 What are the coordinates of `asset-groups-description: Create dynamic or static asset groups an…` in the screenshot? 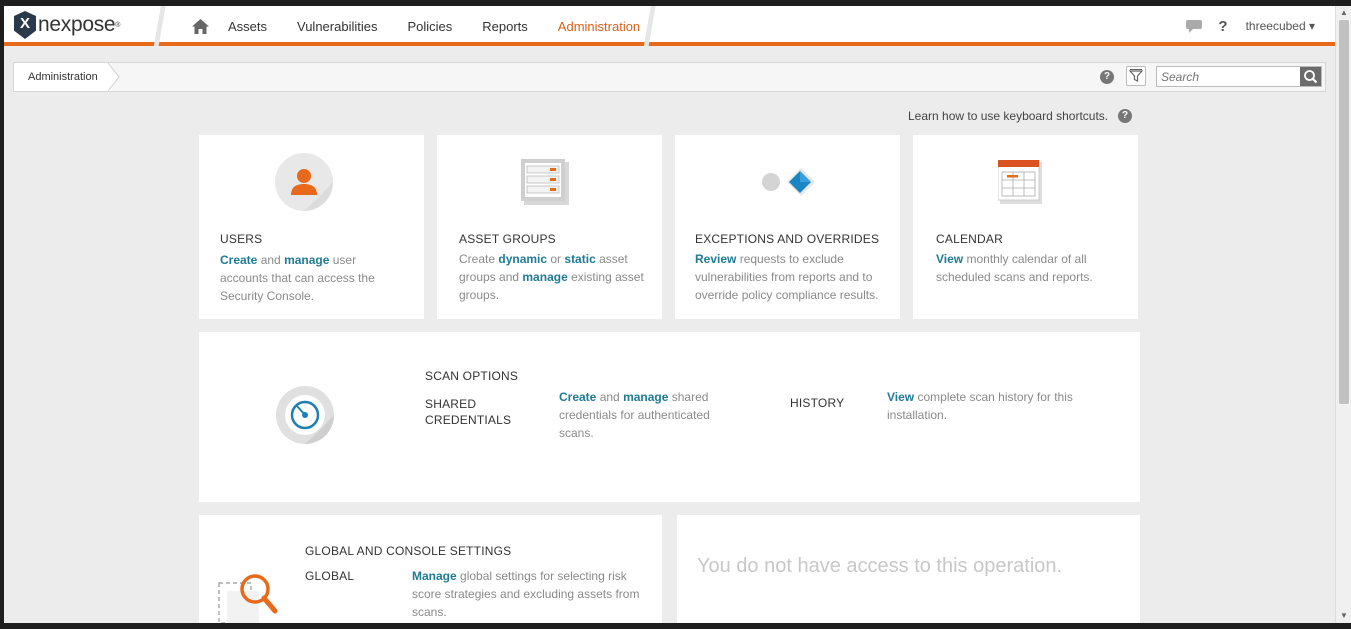 It's located at (551, 277).